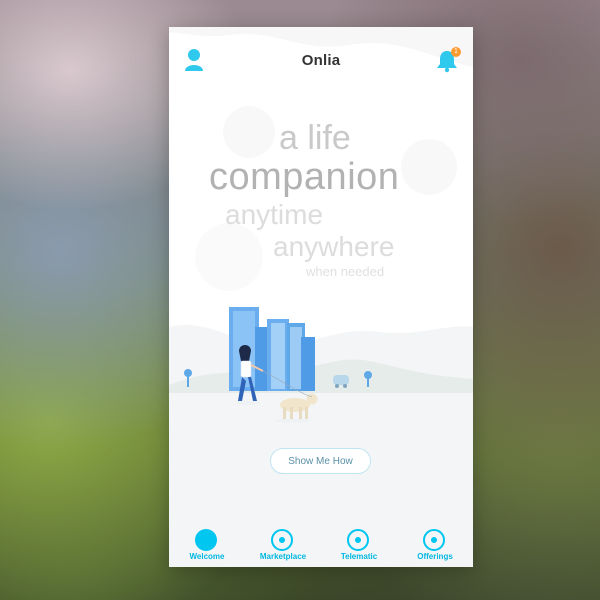 Image resolution: width=600 pixels, height=600 pixels. I want to click on tab-label-welcome: Welcome, so click(207, 556).